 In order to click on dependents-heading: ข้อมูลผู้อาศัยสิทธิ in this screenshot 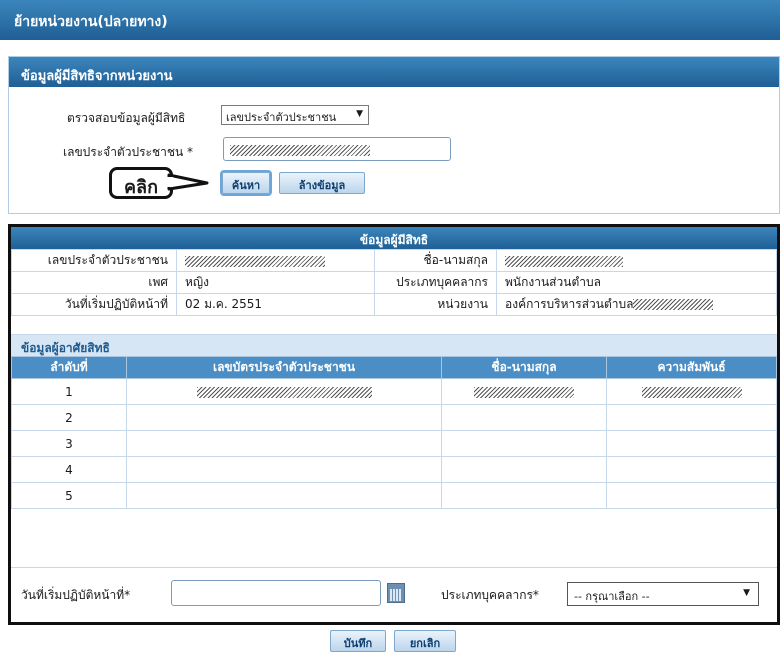, I will do `click(394, 345)`.